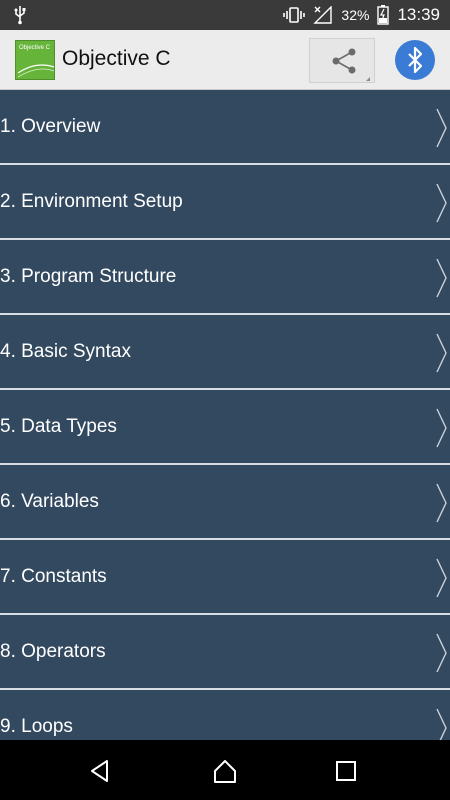 This screenshot has width=450, height=800. Describe the element at coordinates (346, 771) in the screenshot. I see `recents-icon` at that location.